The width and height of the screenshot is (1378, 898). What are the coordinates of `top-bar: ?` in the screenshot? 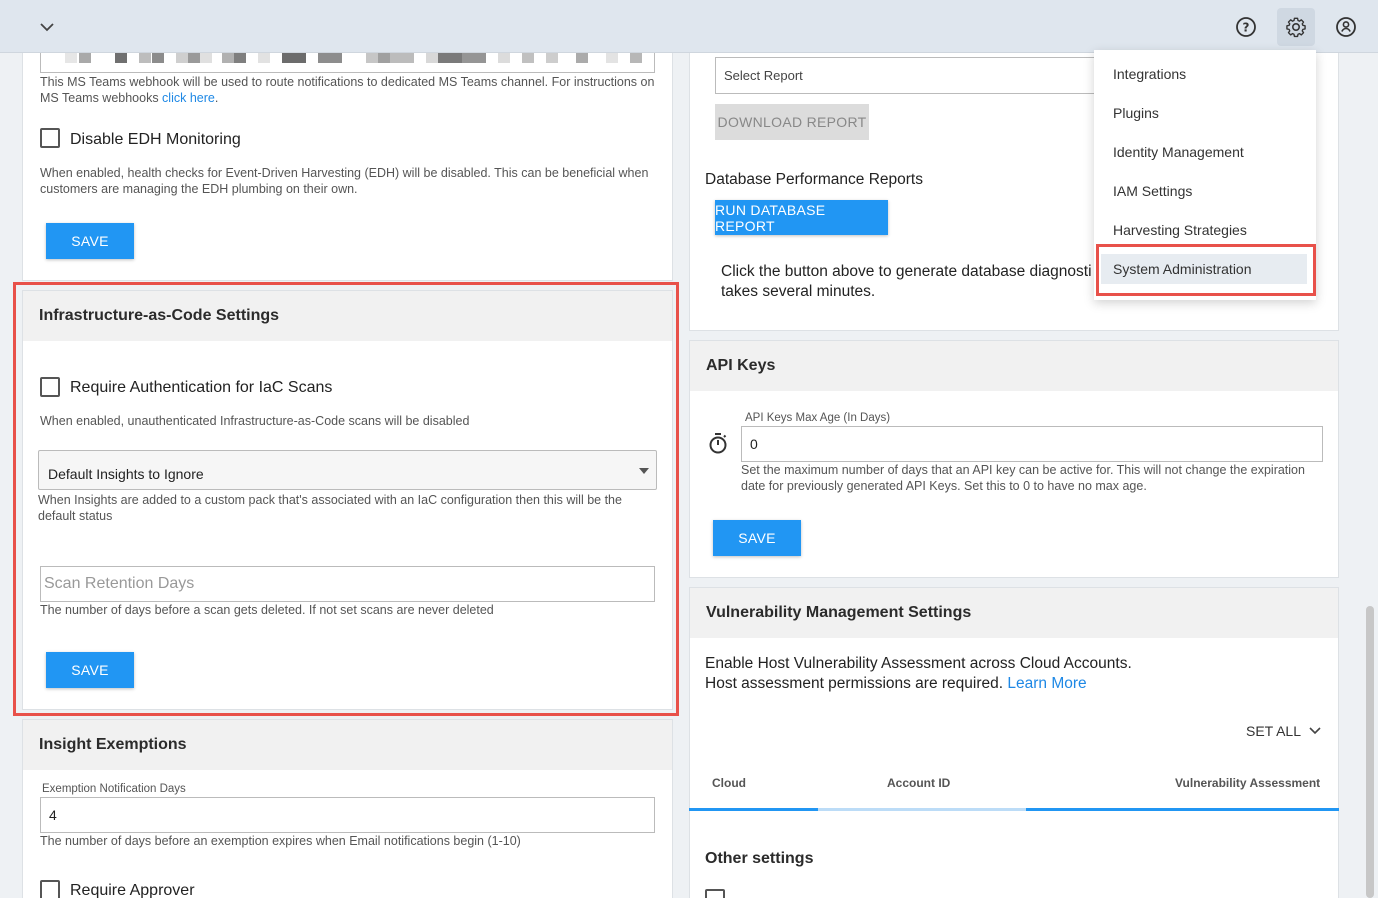 It's located at (689, 26).